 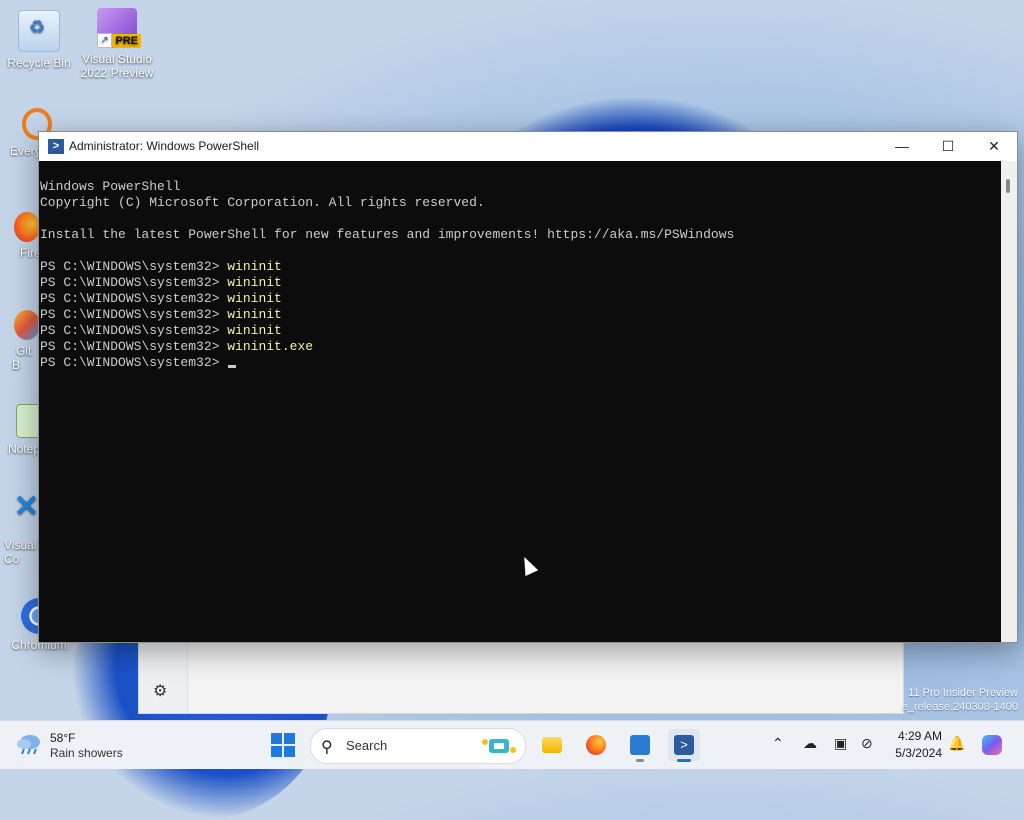 What do you see at coordinates (23, 528) in the screenshot?
I see `desktop-icon-visual-studio-code: ✕ Visual Co` at bounding box center [23, 528].